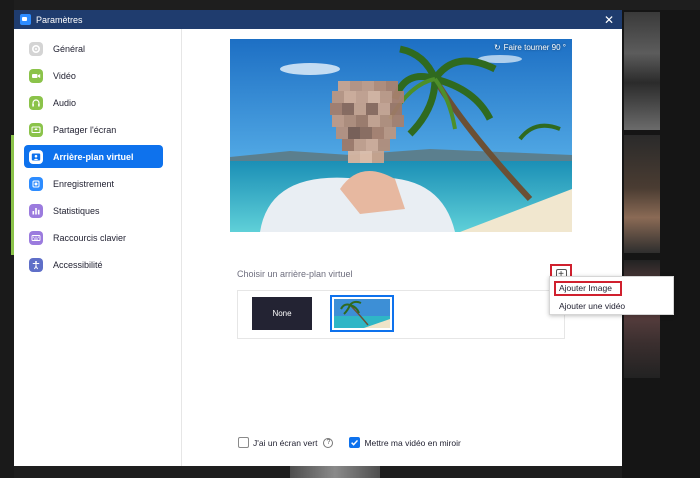 The width and height of the screenshot is (700, 478). Describe the element at coordinates (59, 19) in the screenshot. I see `window-title: Paramètres` at that location.